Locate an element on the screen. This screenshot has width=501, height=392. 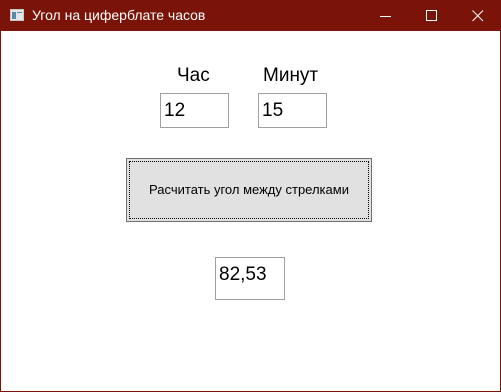
calculate-angle-button: Расчитать угол между стрелками is located at coordinates (249, 190).